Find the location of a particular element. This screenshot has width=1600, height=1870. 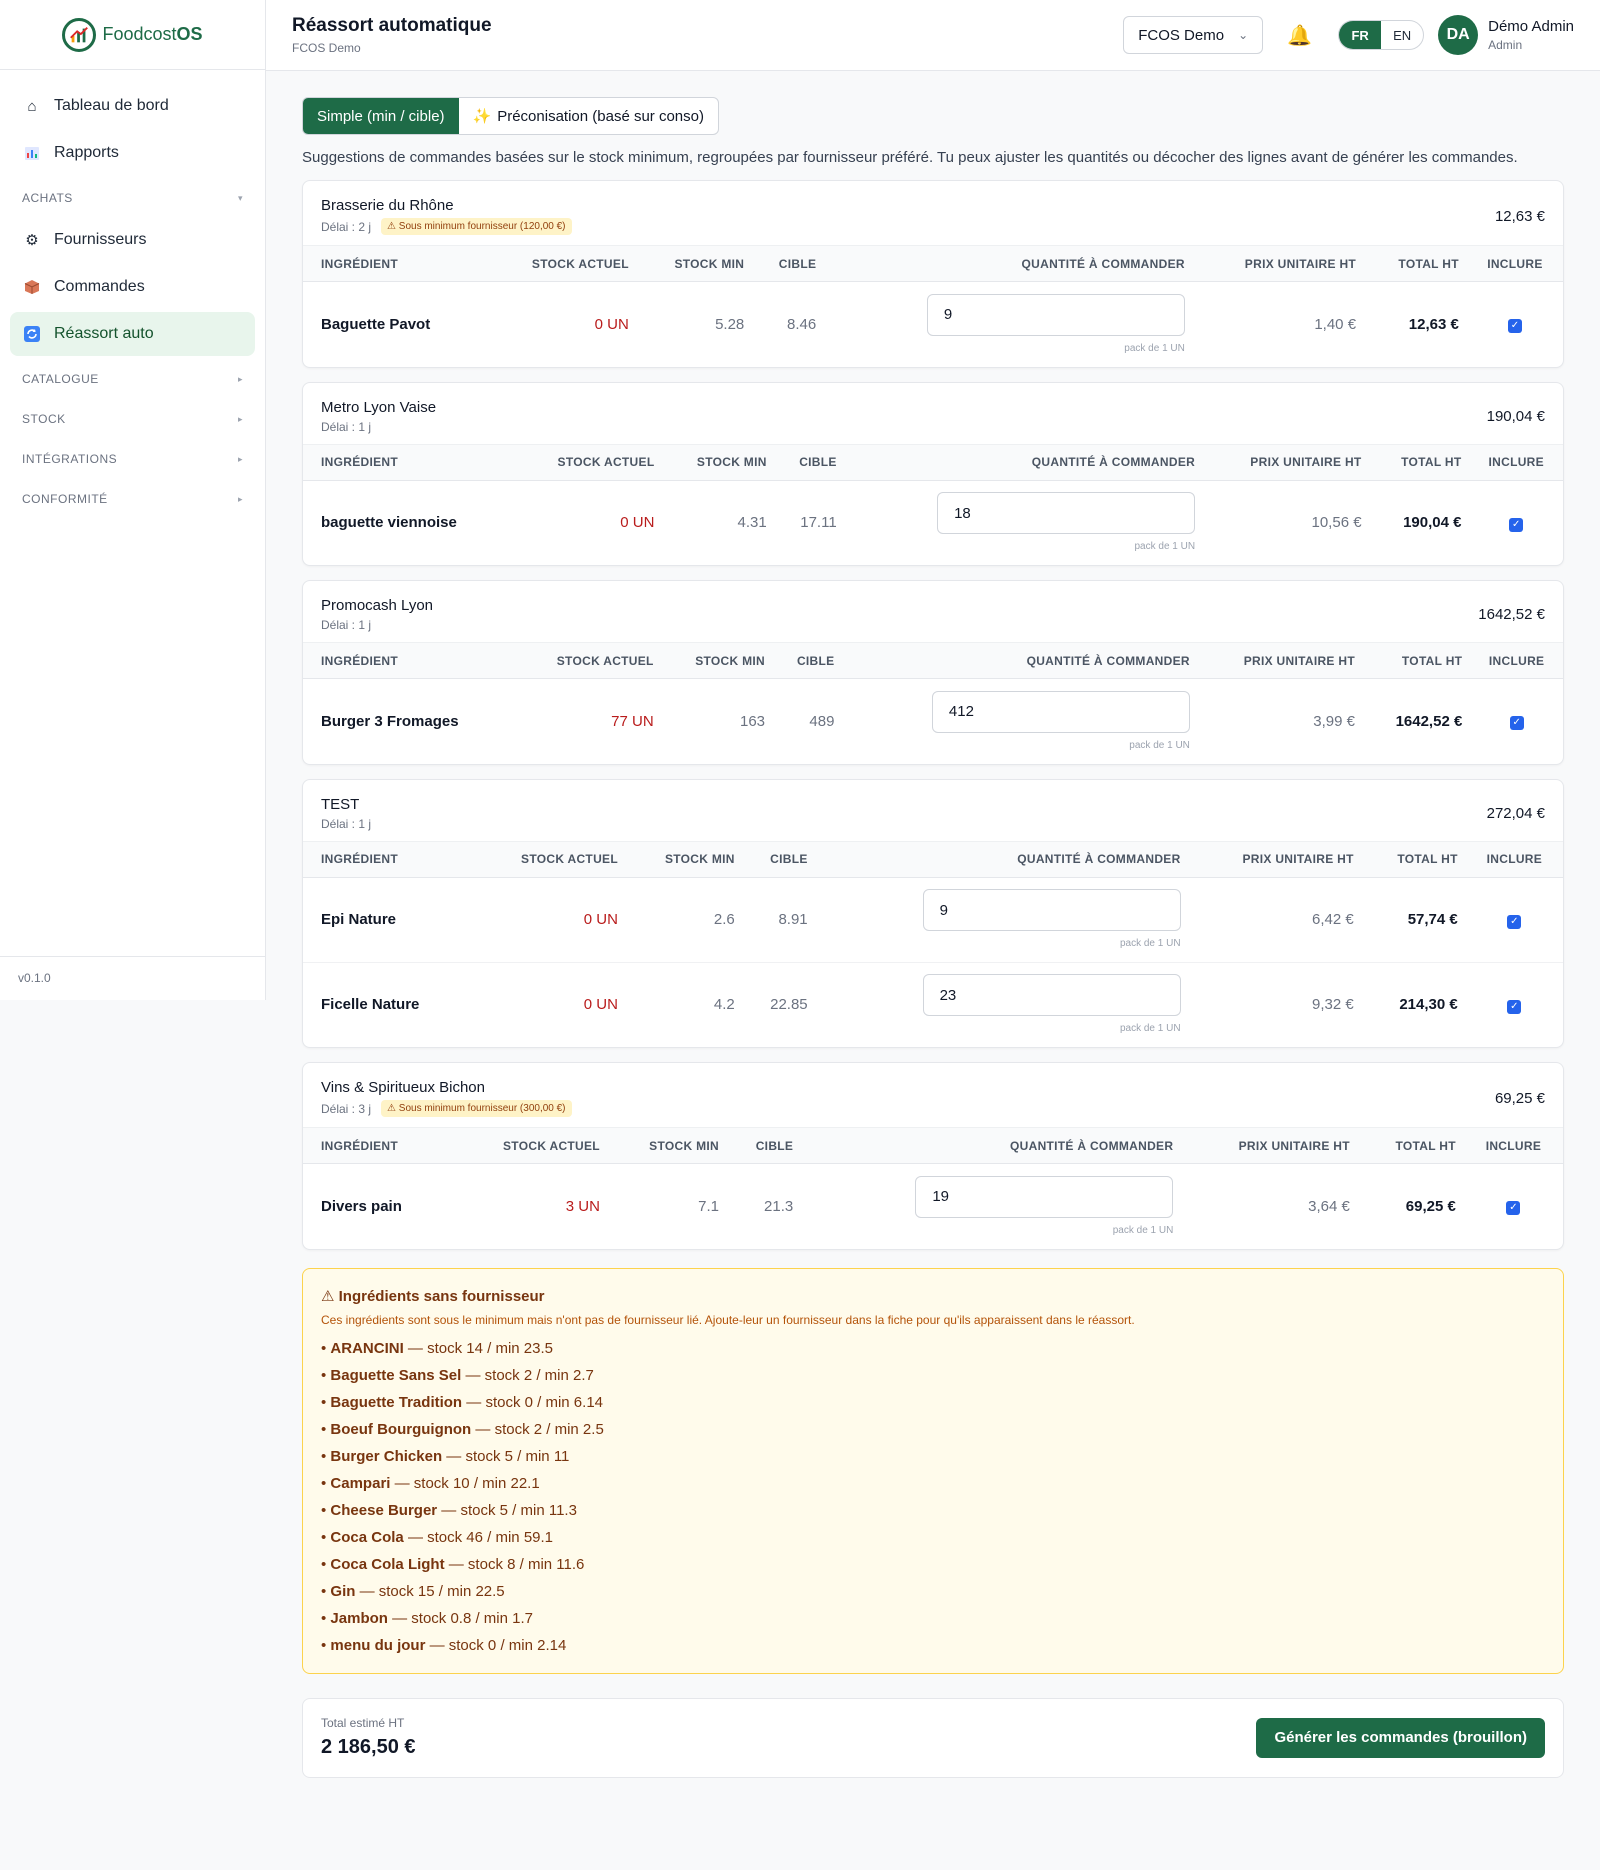

ingredient-name: Cheese Burger is located at coordinates (383, 1510).